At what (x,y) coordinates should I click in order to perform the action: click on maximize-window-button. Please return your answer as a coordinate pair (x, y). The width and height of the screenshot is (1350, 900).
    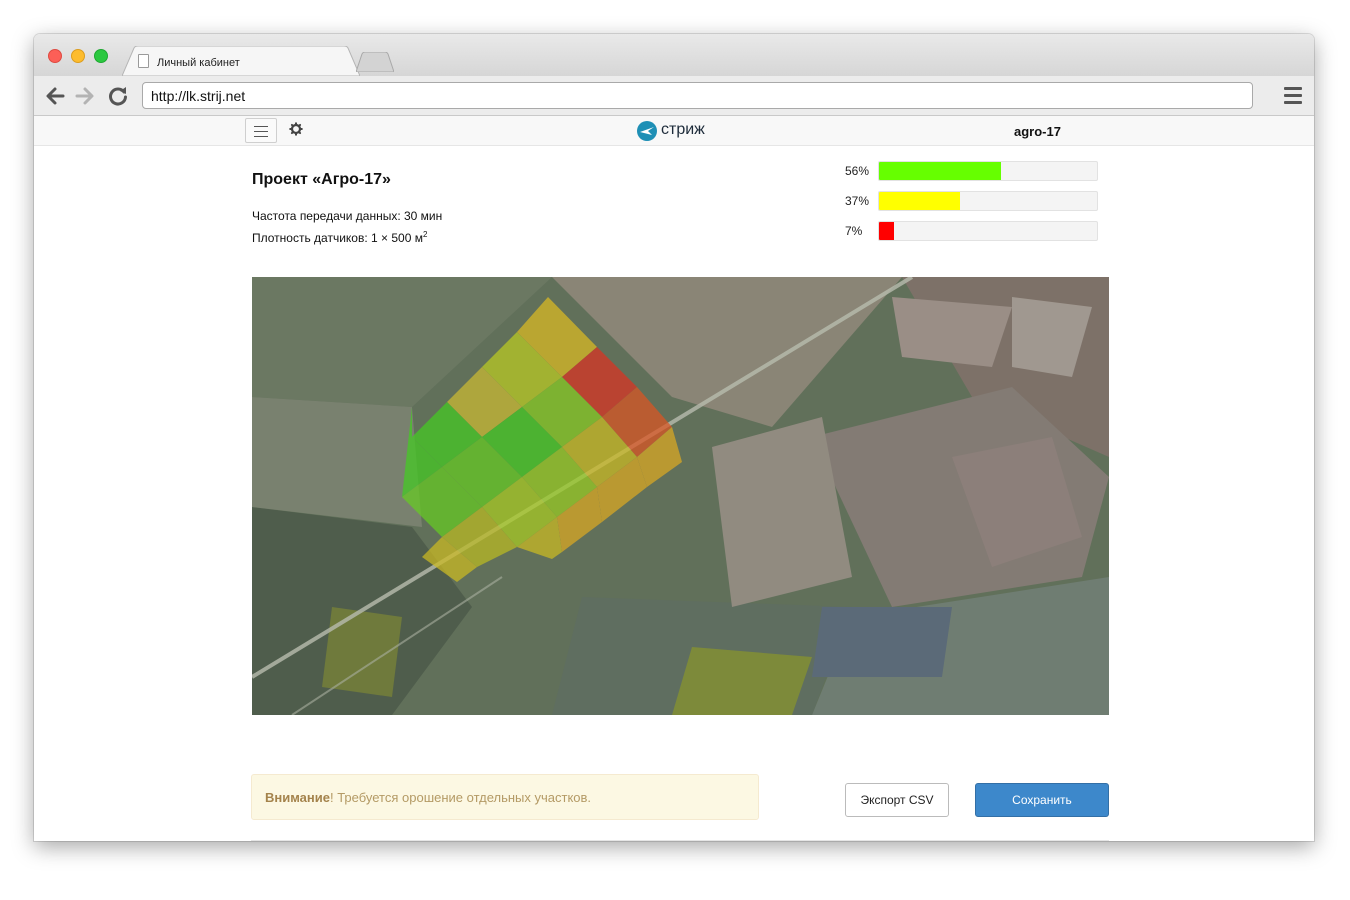
    Looking at the image, I should click on (101, 56).